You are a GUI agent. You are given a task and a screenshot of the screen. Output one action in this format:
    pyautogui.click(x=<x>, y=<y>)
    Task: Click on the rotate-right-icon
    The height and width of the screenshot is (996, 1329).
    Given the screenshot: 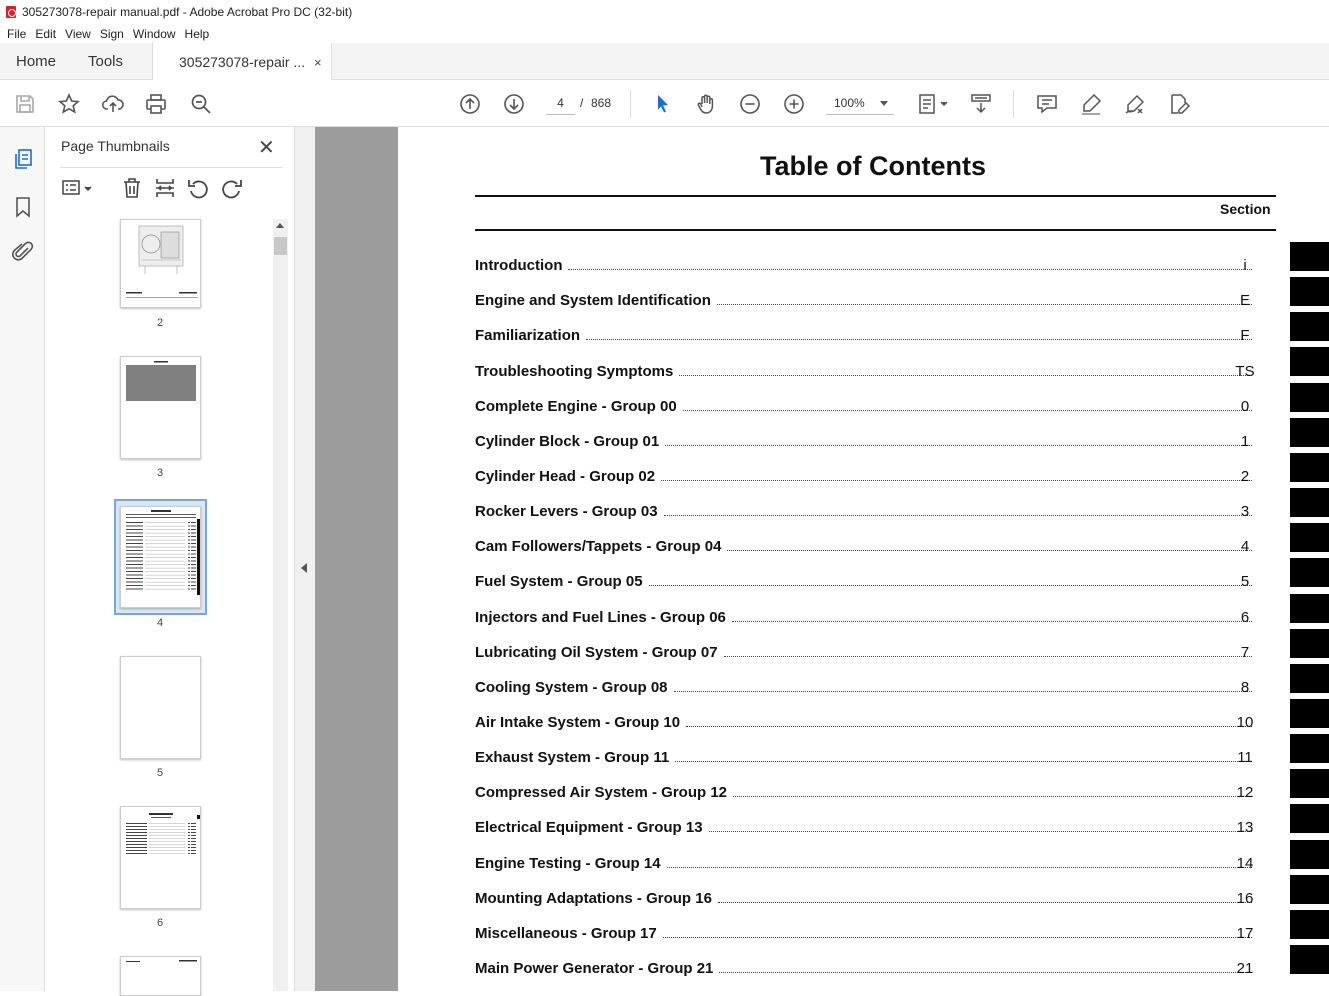 What is the action you would take?
    pyautogui.click(x=232, y=188)
    